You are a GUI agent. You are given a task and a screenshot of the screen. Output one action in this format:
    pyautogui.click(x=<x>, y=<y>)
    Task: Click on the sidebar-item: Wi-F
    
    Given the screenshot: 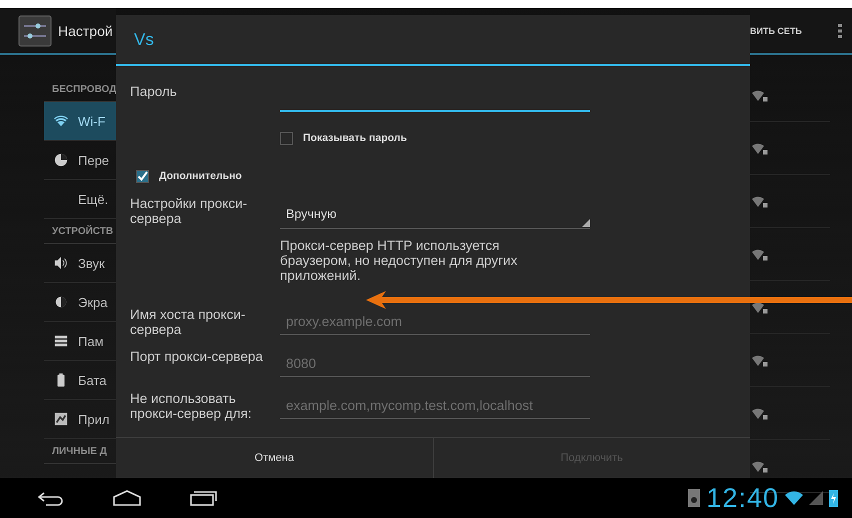 What is the action you would take?
    pyautogui.click(x=80, y=121)
    